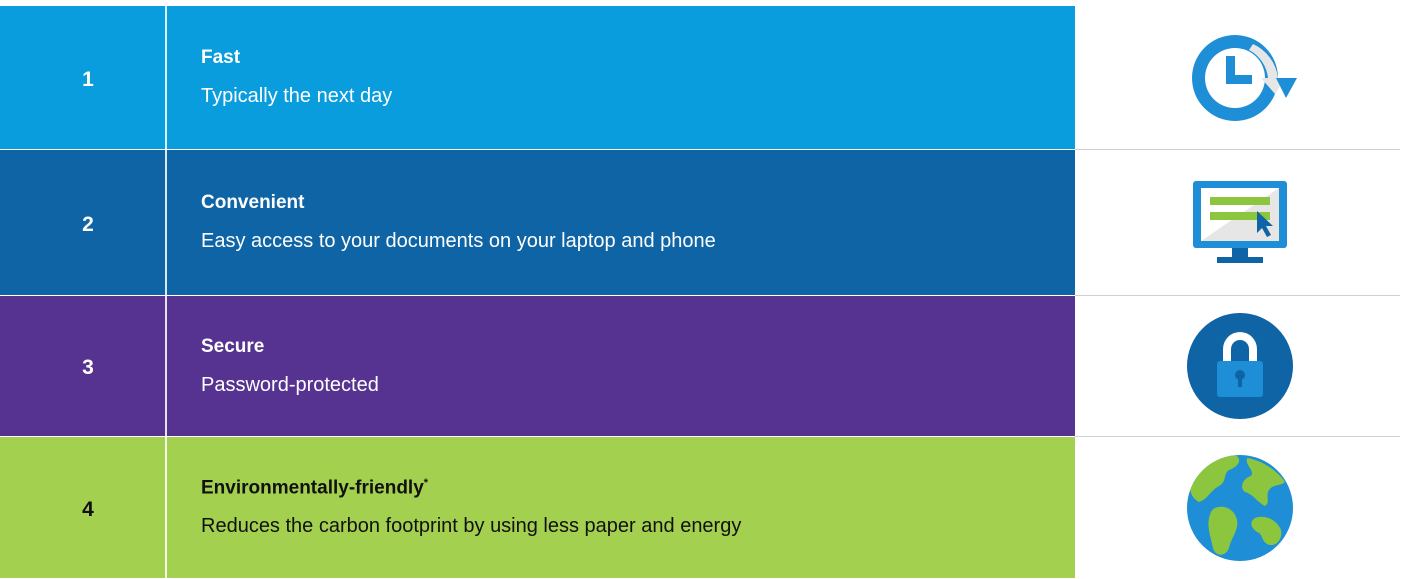 Image resolution: width=1405 pixels, height=579 pixels. Describe the element at coordinates (290, 384) in the screenshot. I see `benefit-description: Password-protected` at that location.